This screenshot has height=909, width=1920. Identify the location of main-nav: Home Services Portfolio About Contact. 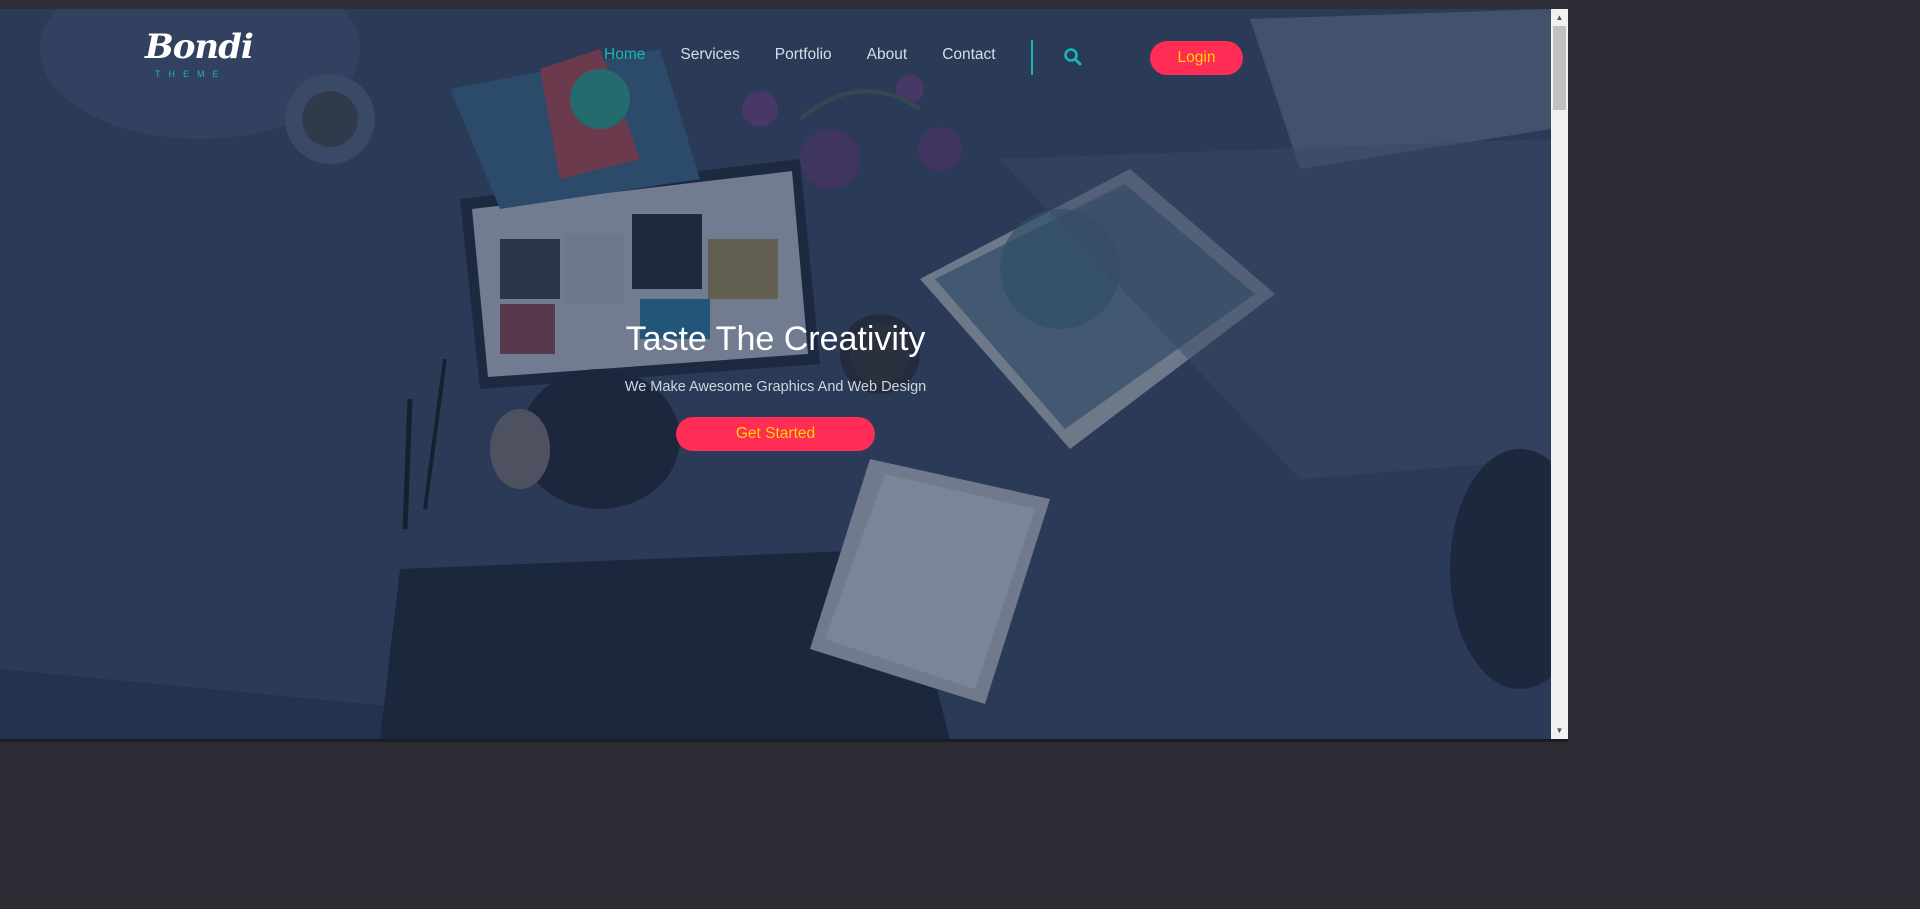
(817, 55).